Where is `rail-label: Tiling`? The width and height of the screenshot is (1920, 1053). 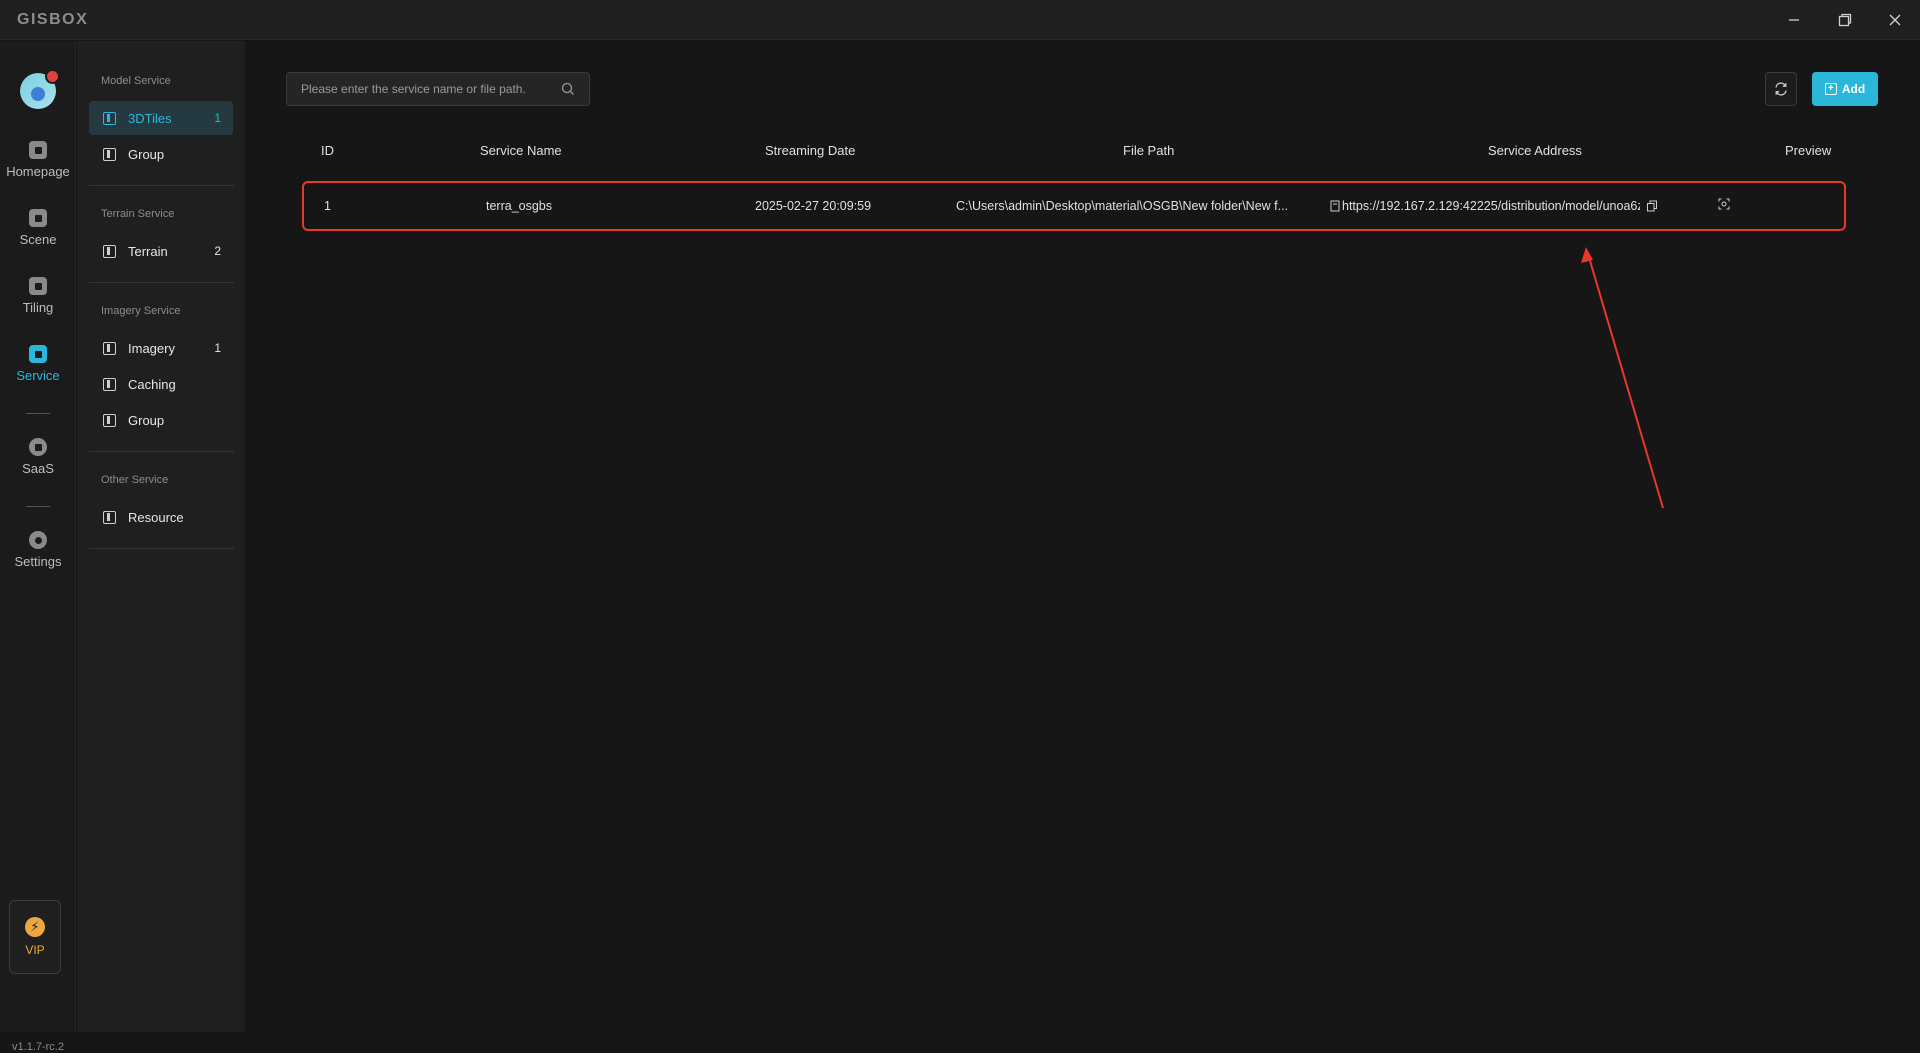 rail-label: Tiling is located at coordinates (38, 307).